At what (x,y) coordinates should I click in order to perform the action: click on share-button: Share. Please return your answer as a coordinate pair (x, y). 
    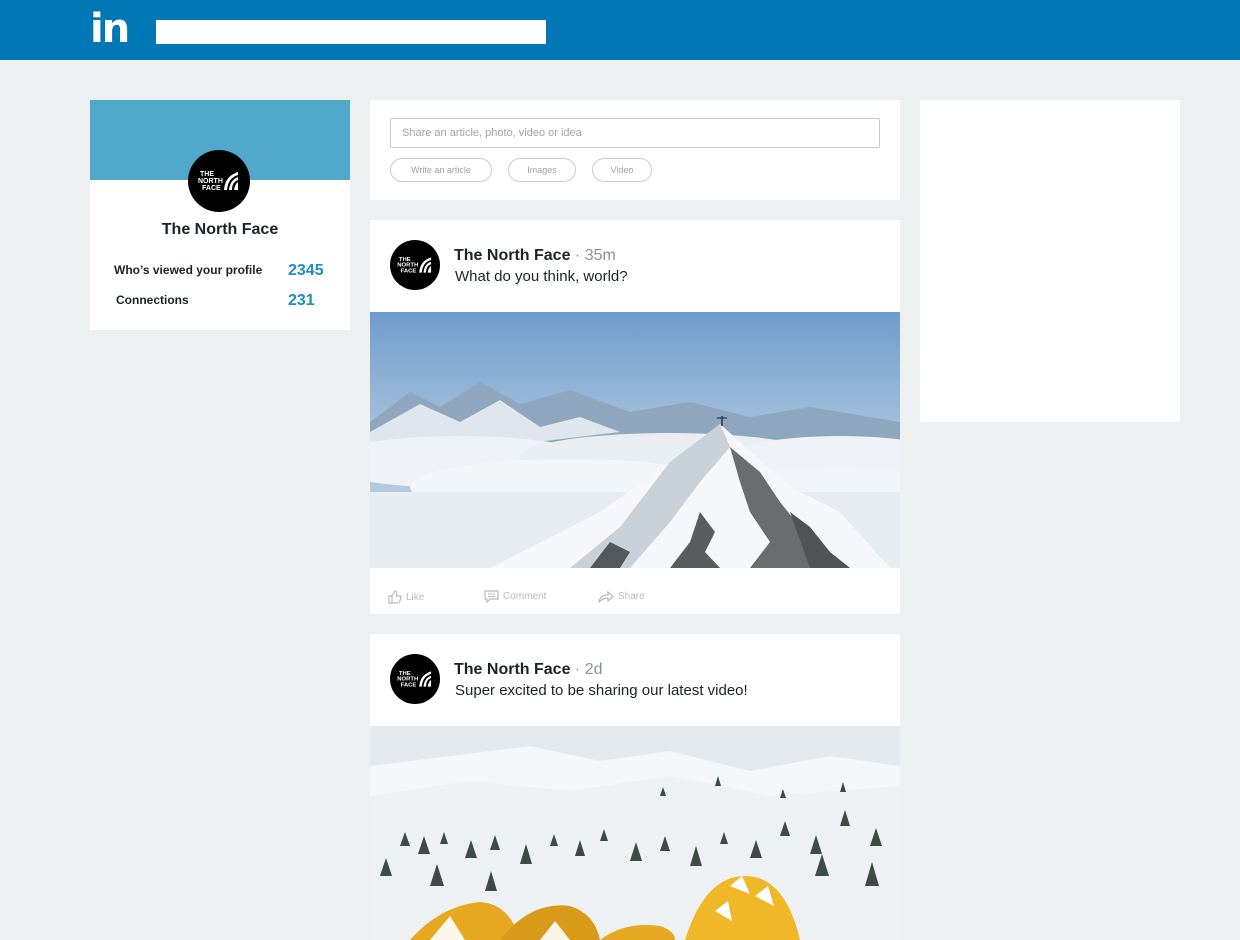
    Looking at the image, I should click on (621, 596).